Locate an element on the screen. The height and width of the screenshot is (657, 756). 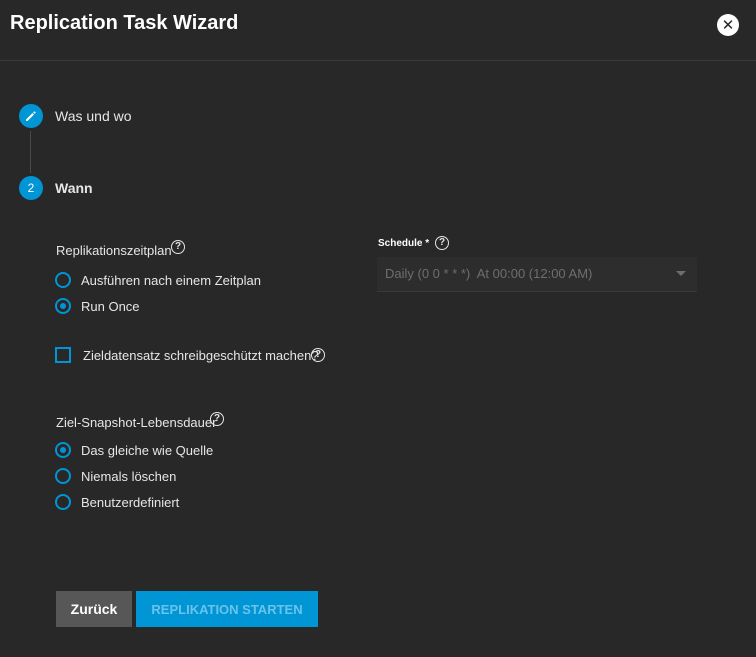
radio-label: Benutzerdefiniert is located at coordinates (130, 502).